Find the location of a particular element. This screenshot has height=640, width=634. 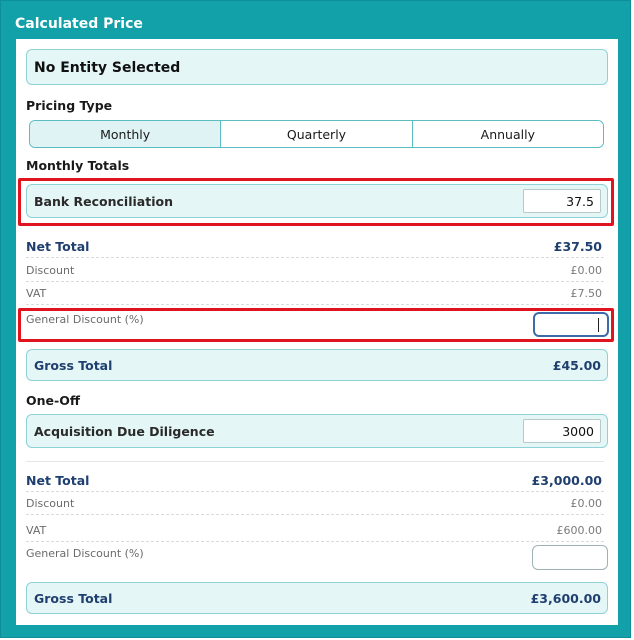

monthly-net-total-label: Net Total is located at coordinates (58, 246).